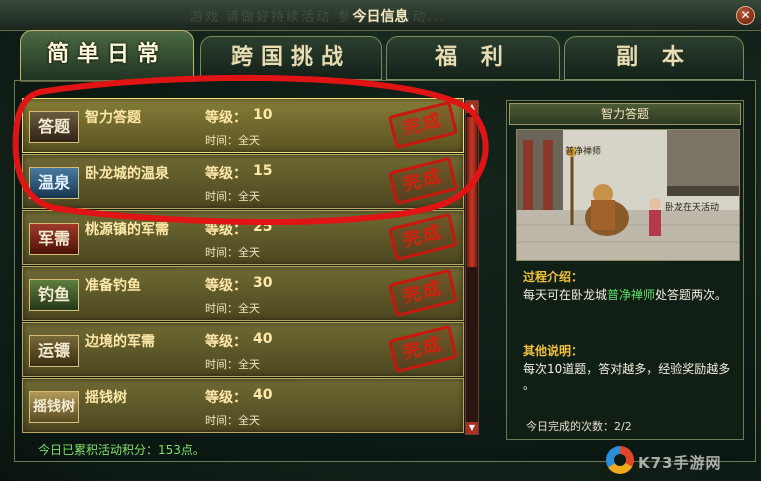 The height and width of the screenshot is (481, 761). I want to click on activity-badge: 军需, so click(54, 239).